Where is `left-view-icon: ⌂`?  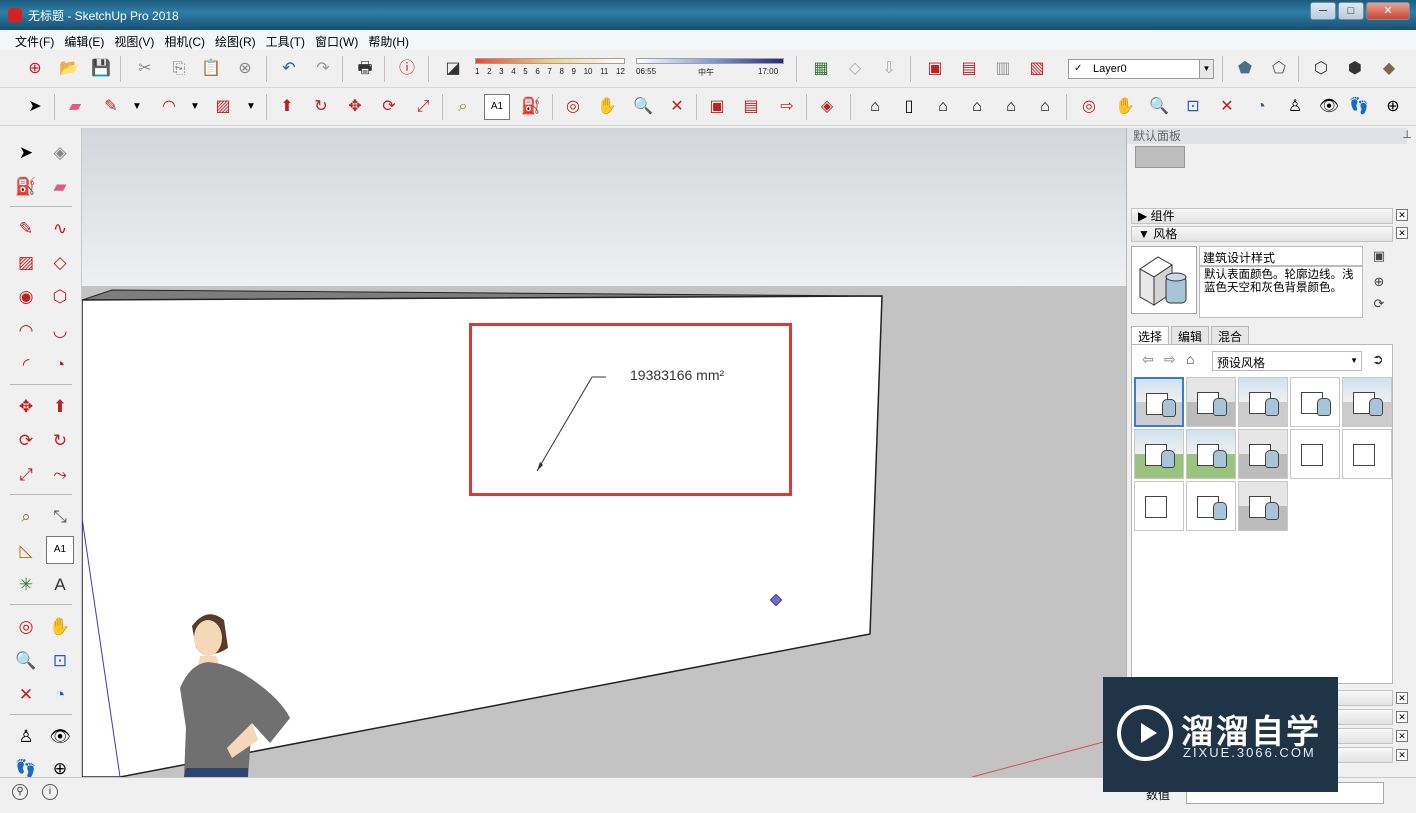 left-view-icon: ⌂ is located at coordinates (1045, 107).